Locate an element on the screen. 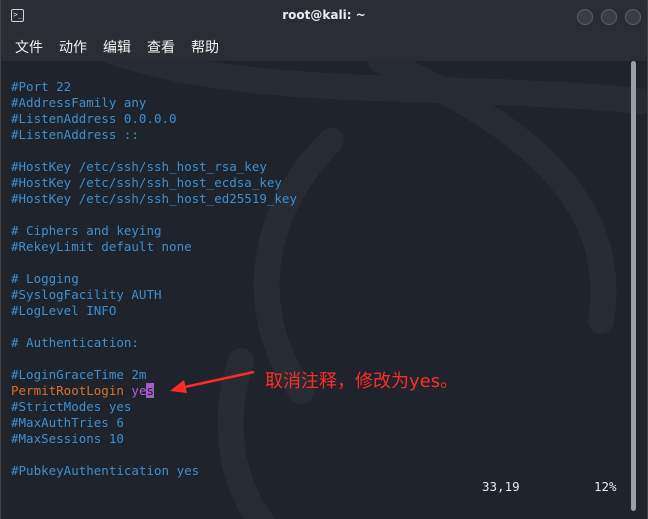  code-line: #HostKey /etc/ssh/ssh_host_ed25519_key is located at coordinates (154, 198).